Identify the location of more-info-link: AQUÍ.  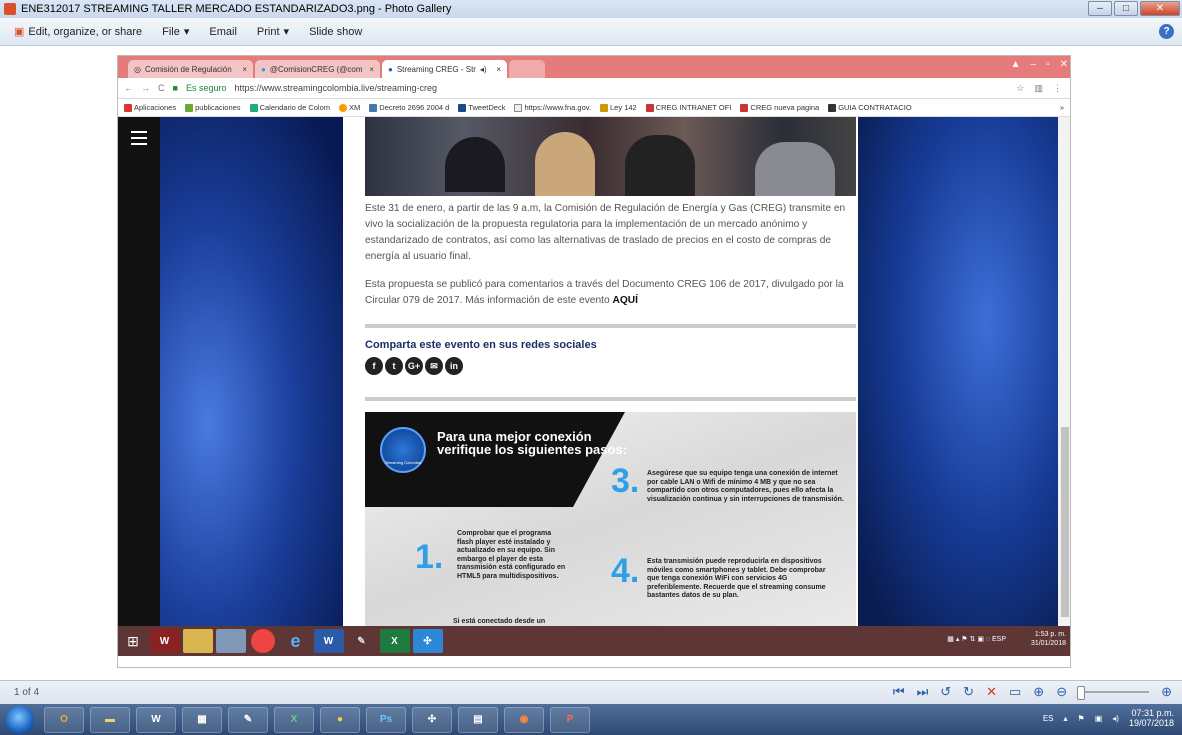
(624, 300).